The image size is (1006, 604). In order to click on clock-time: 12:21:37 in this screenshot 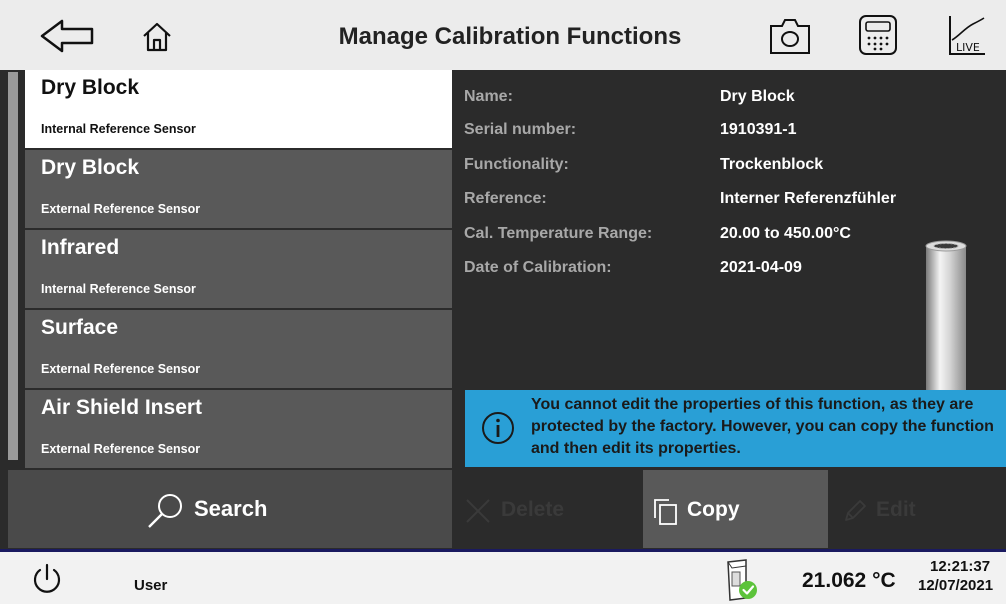, I will do `click(960, 566)`.